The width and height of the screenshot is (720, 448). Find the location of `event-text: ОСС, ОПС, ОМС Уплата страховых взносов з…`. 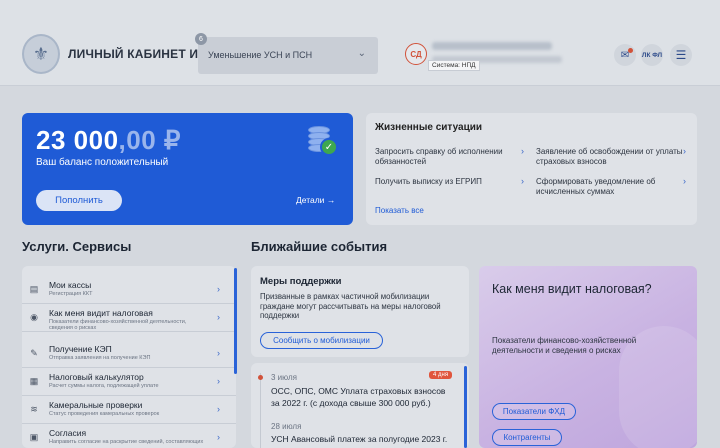

event-text: ОСС, ОПС, ОМС Уплата страховых взносов з… is located at coordinates (361, 397).